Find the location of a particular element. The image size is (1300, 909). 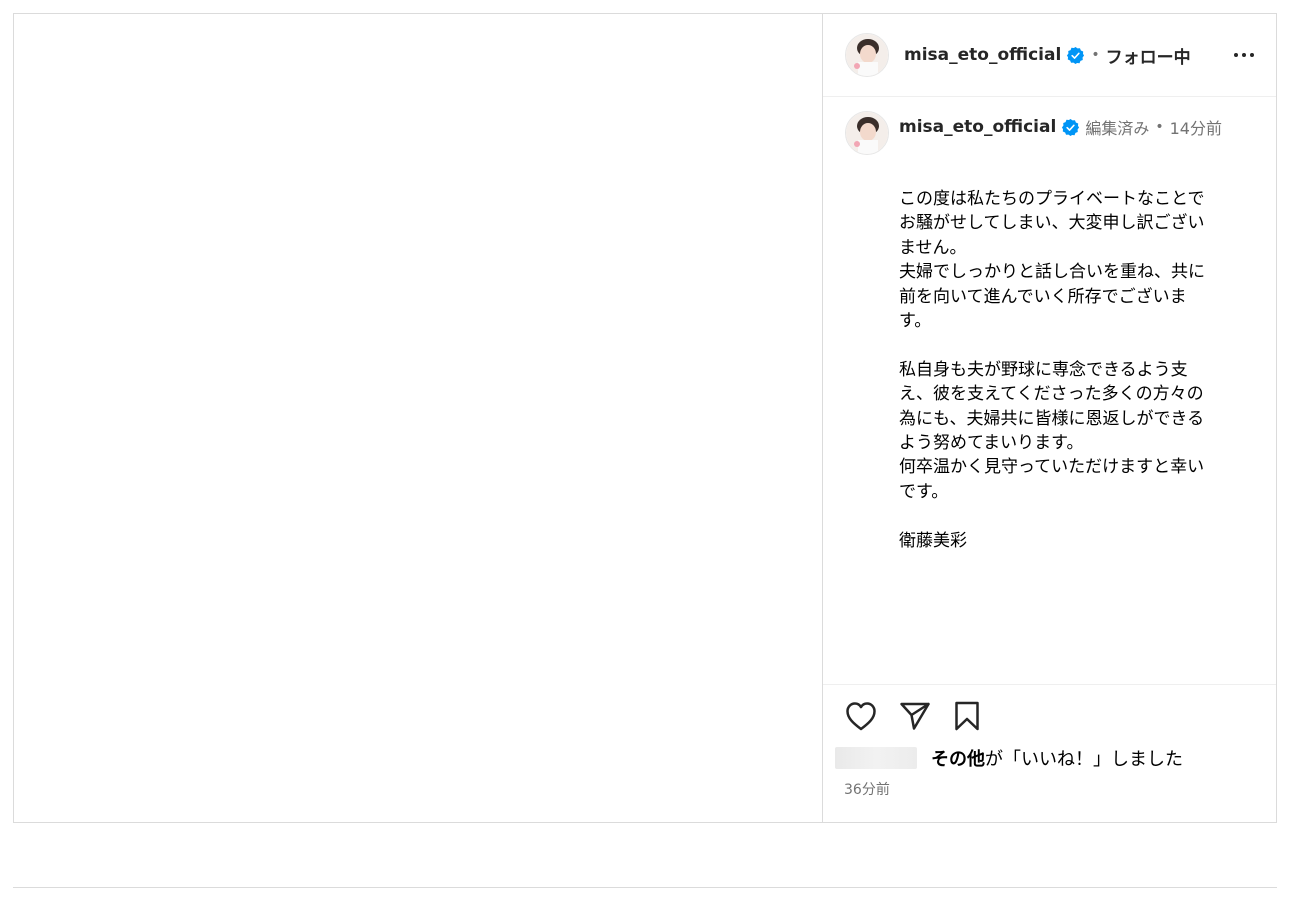

likes-suffix: が「いいね！」しました is located at coordinates (1084, 759).